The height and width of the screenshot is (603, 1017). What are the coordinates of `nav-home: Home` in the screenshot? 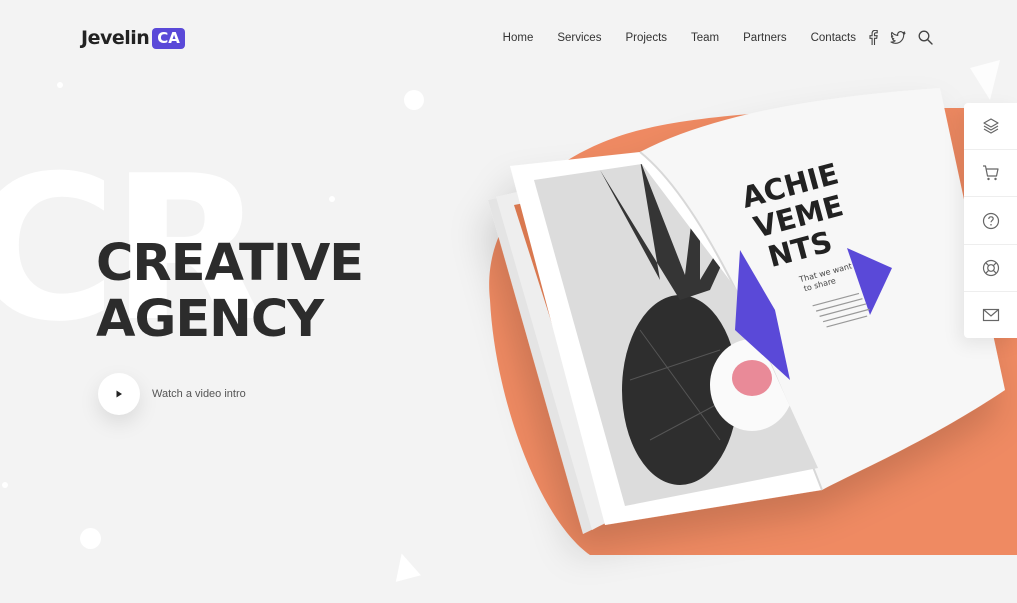 It's located at (518, 38).